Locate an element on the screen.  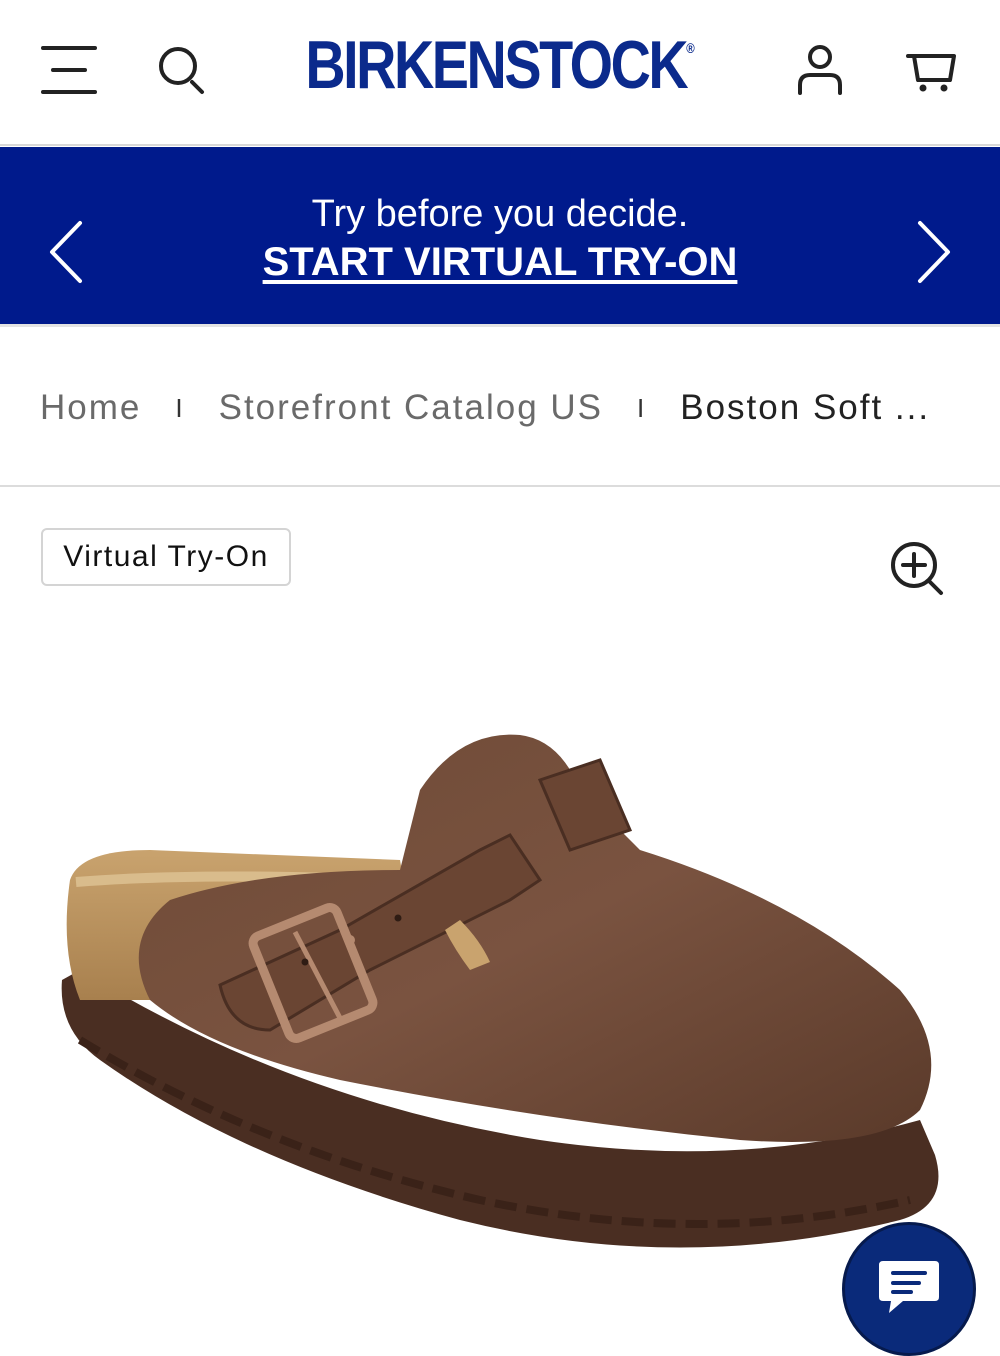
chat-icon is located at coordinates (909, 1287).